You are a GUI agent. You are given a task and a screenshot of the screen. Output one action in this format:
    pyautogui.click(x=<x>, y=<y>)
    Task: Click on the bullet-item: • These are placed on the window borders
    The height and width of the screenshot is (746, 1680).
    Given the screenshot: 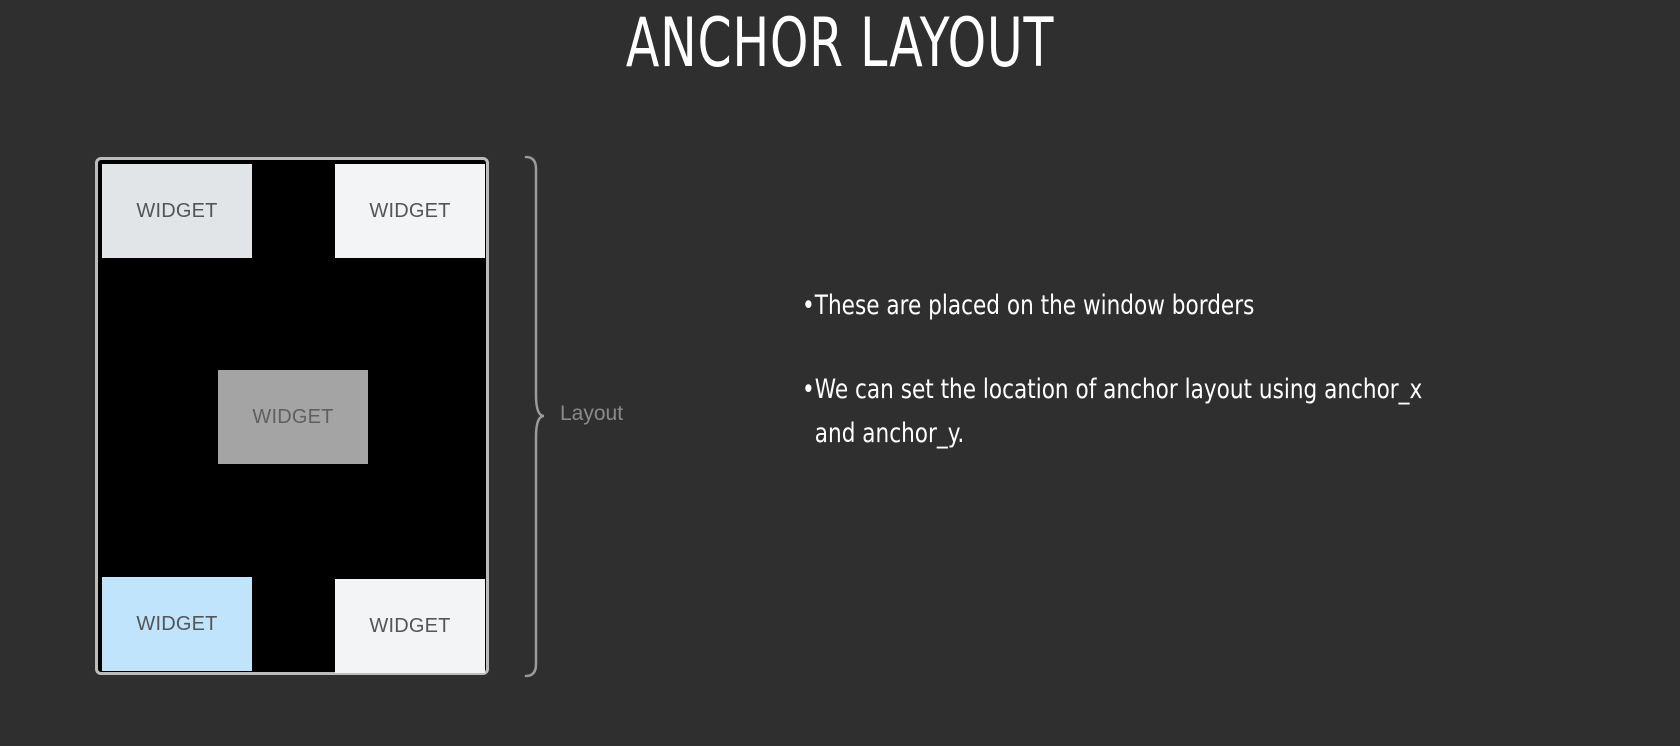 What is the action you would take?
    pyautogui.click(x=1124, y=306)
    